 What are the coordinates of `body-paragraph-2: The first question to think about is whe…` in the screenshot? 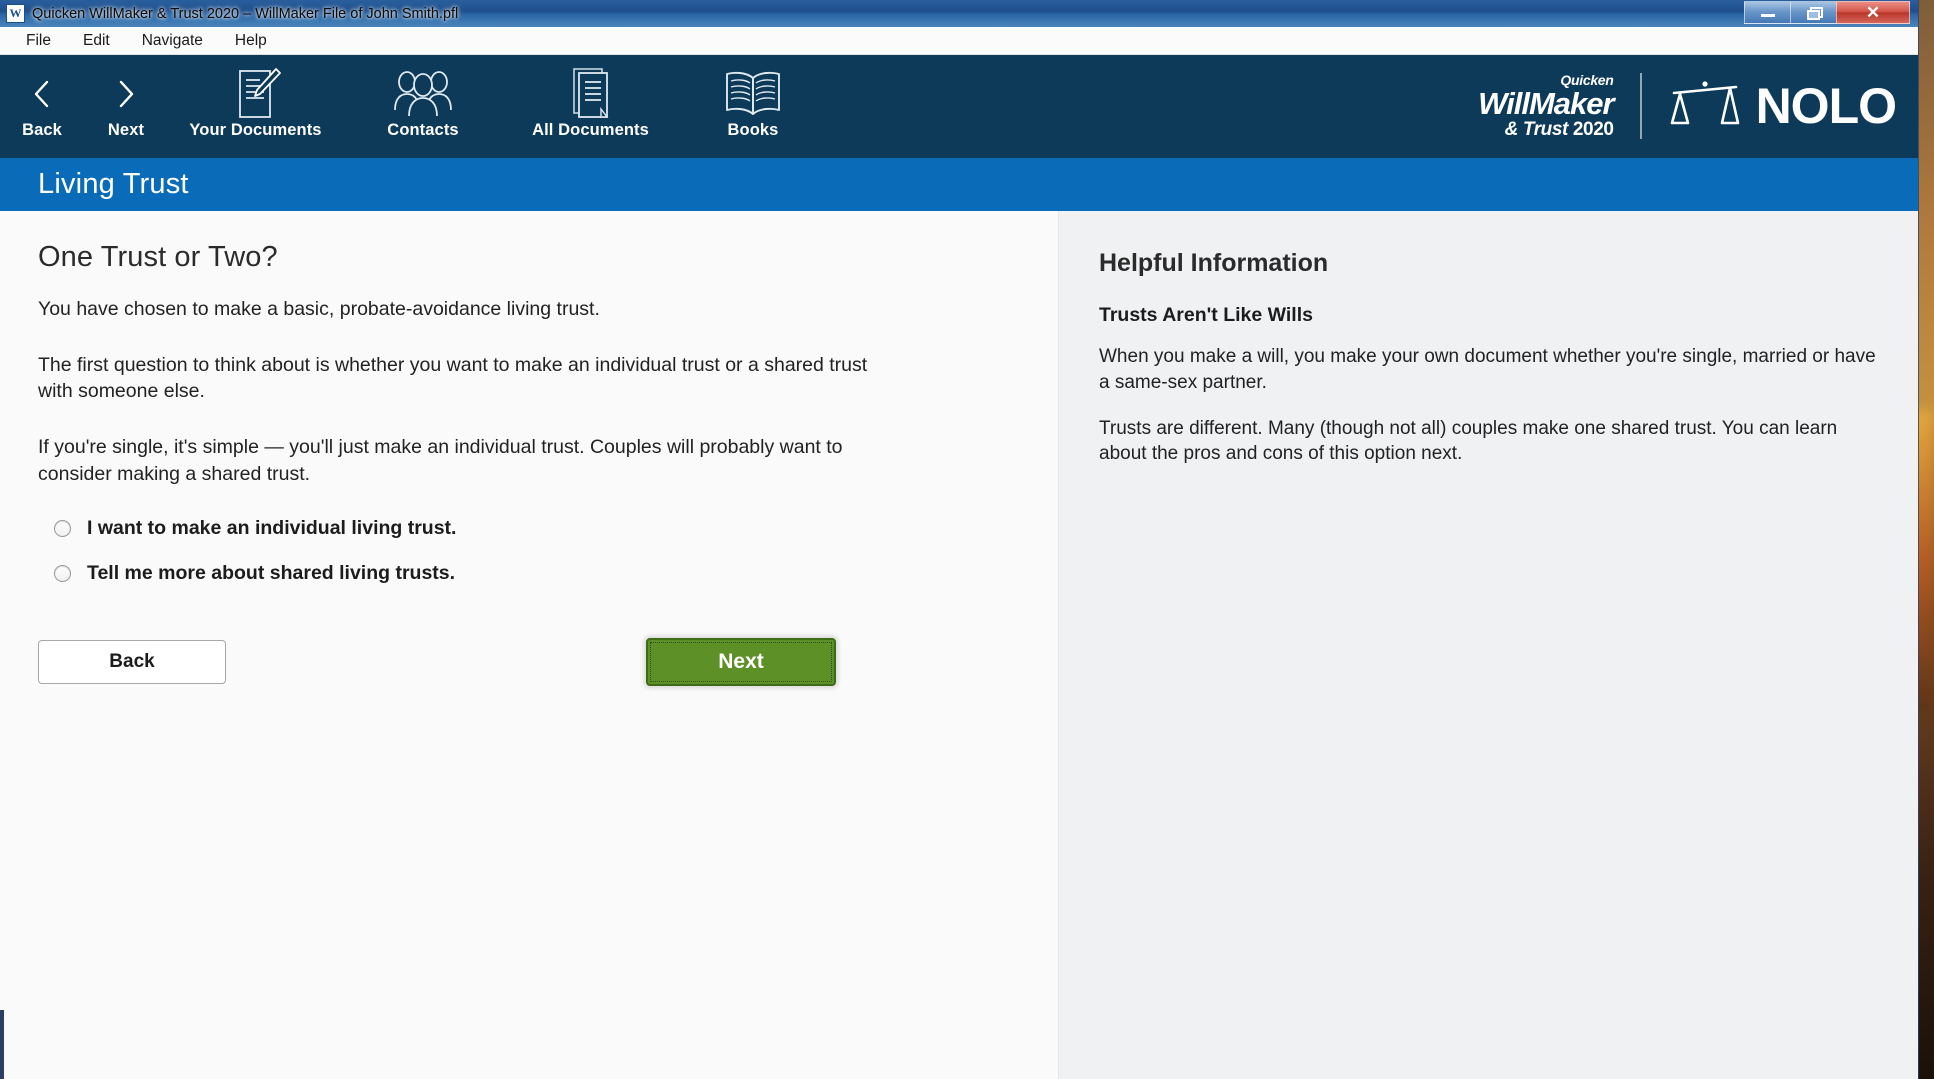 It's located at (453, 378).